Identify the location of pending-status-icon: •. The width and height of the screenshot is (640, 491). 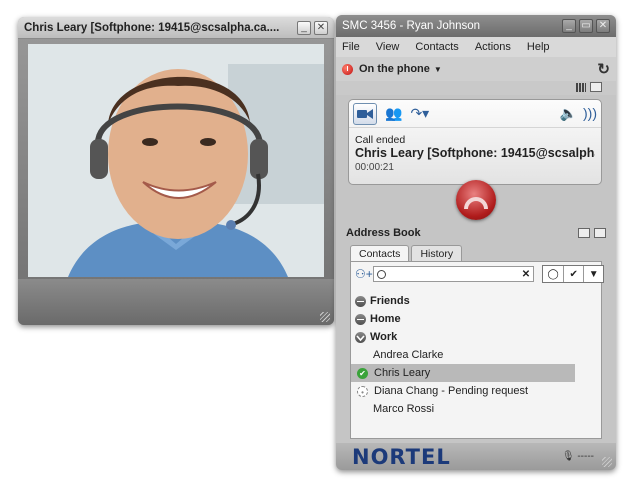
(362, 391).